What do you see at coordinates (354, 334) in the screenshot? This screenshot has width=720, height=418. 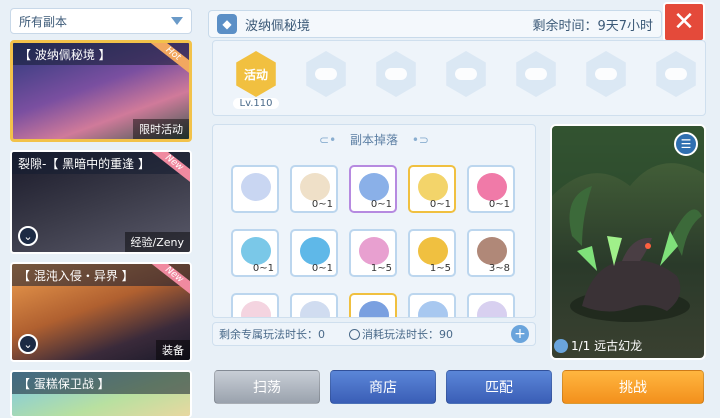 I see `clock-icon` at bounding box center [354, 334].